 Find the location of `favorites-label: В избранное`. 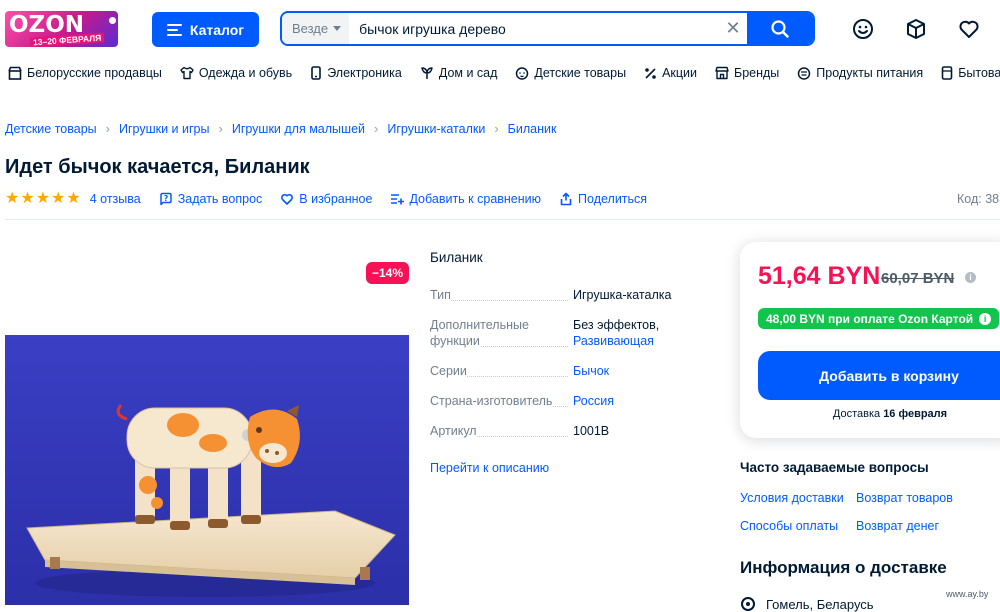

favorites-label: В избранное is located at coordinates (336, 199).